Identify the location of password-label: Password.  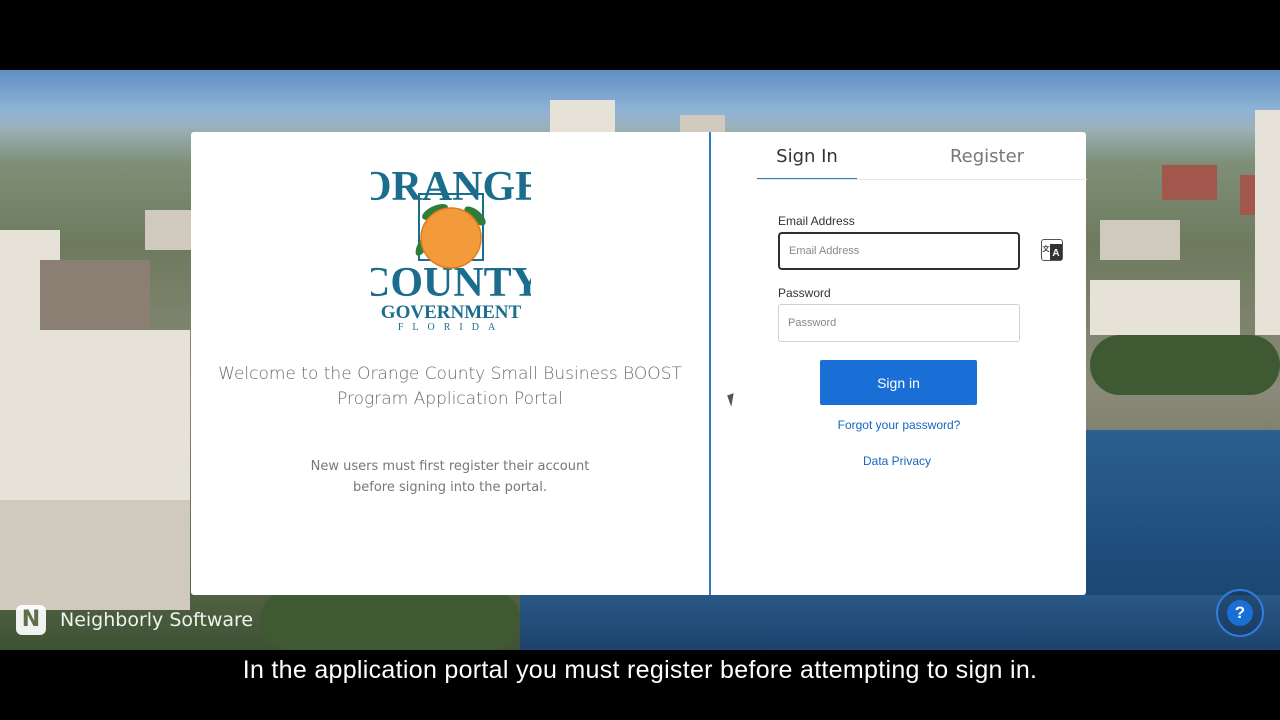
(804, 293).